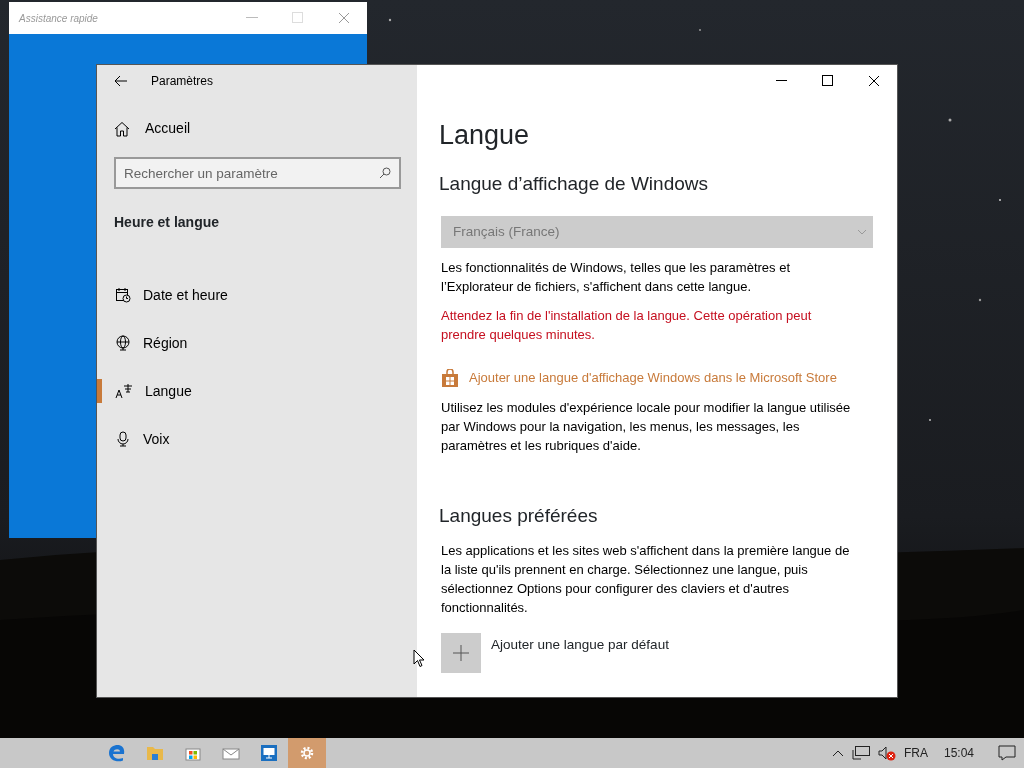  I want to click on search-icon, so click(385, 173).